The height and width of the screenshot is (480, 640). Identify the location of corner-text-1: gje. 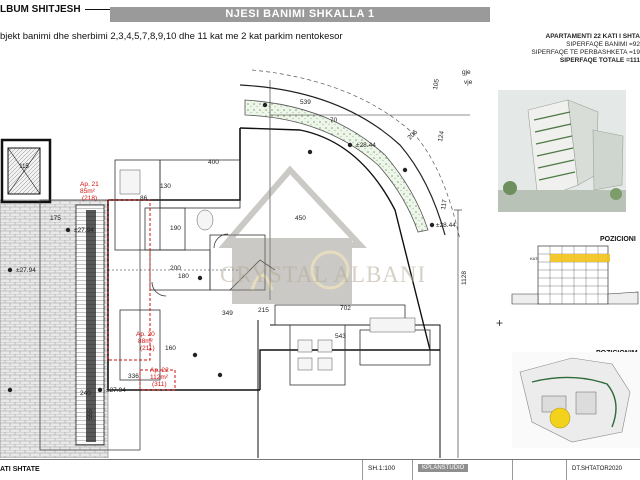
(466, 72).